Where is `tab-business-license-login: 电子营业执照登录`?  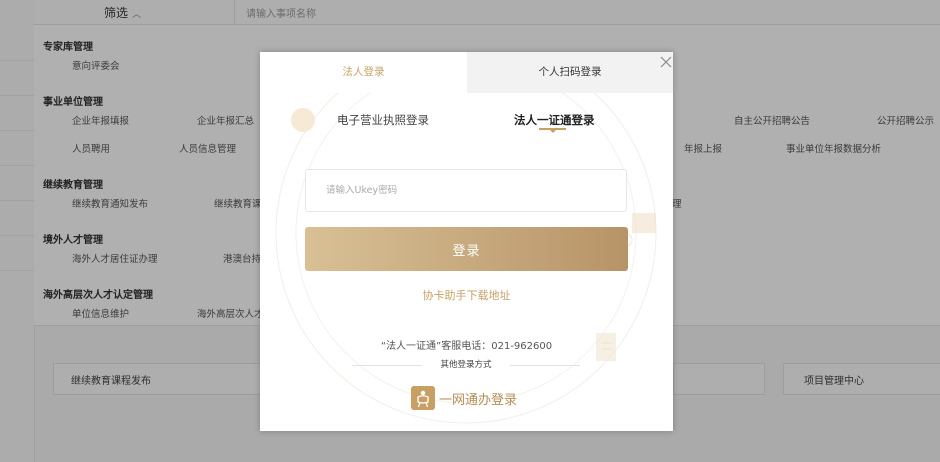
tab-business-license-login: 电子营业执照登录 is located at coordinates (383, 120).